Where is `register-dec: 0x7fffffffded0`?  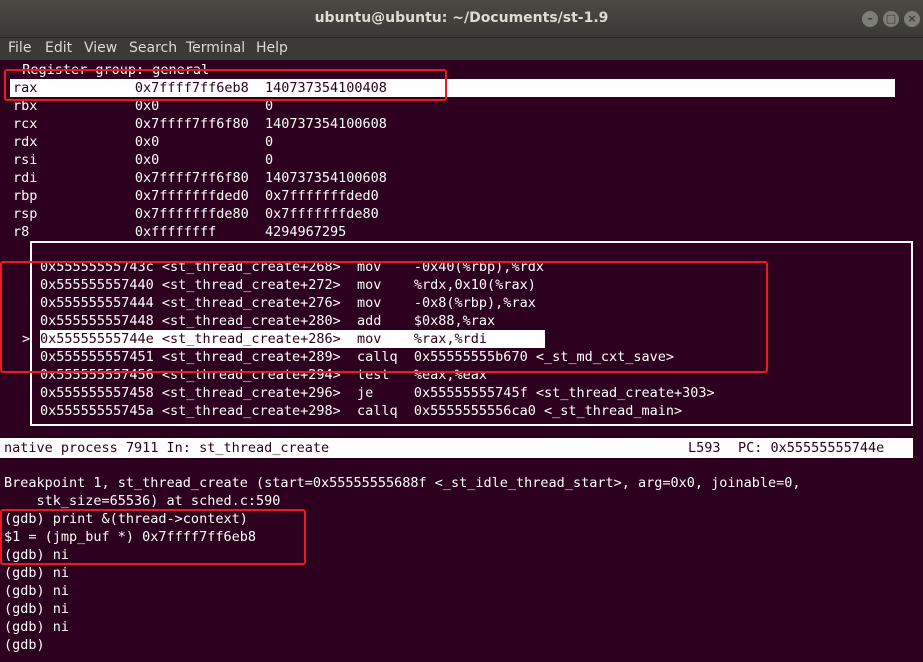 register-dec: 0x7fffffffded0 is located at coordinates (321, 196).